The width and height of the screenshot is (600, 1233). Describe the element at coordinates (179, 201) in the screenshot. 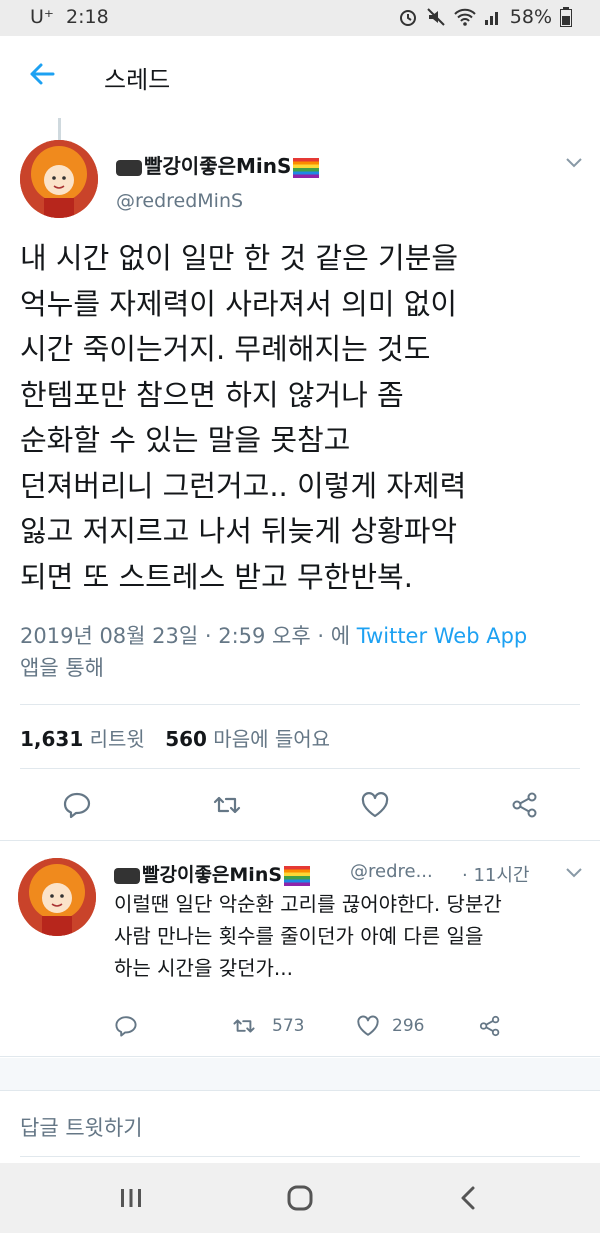

I see `user-handle: @redredMinS` at that location.